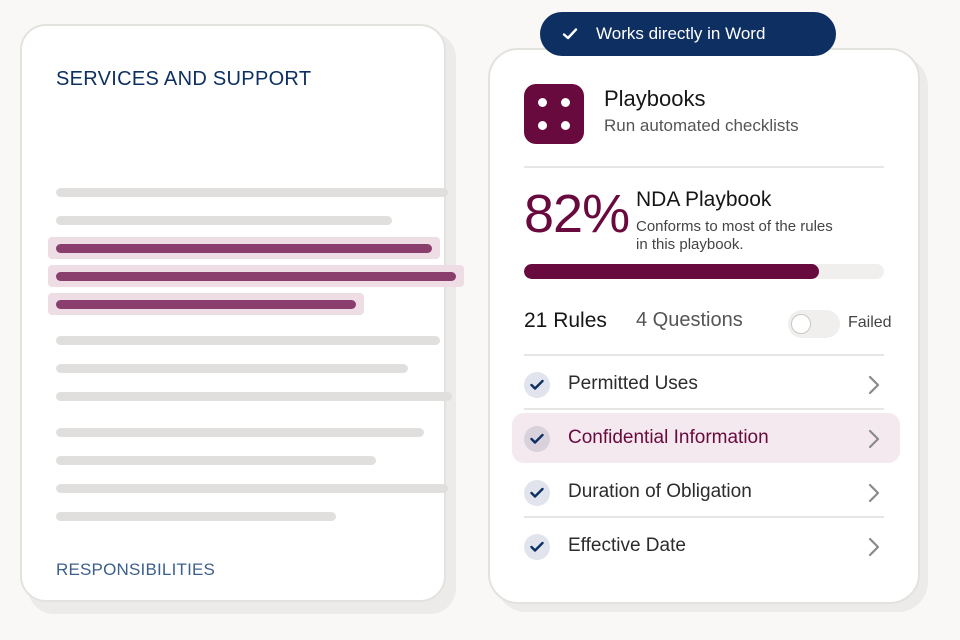  I want to click on tab-rules: 21 Rules, so click(565, 321).